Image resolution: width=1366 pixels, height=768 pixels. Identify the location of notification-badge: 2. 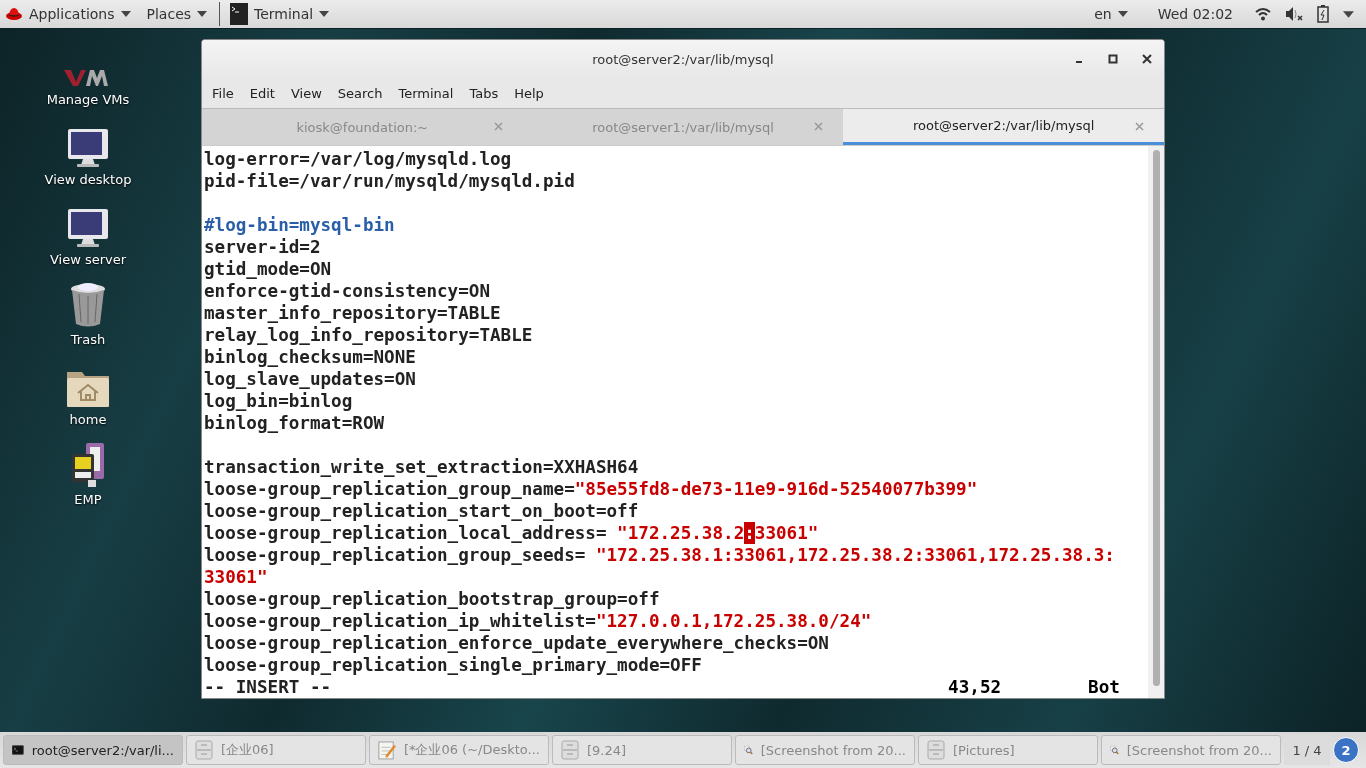
(1346, 750).